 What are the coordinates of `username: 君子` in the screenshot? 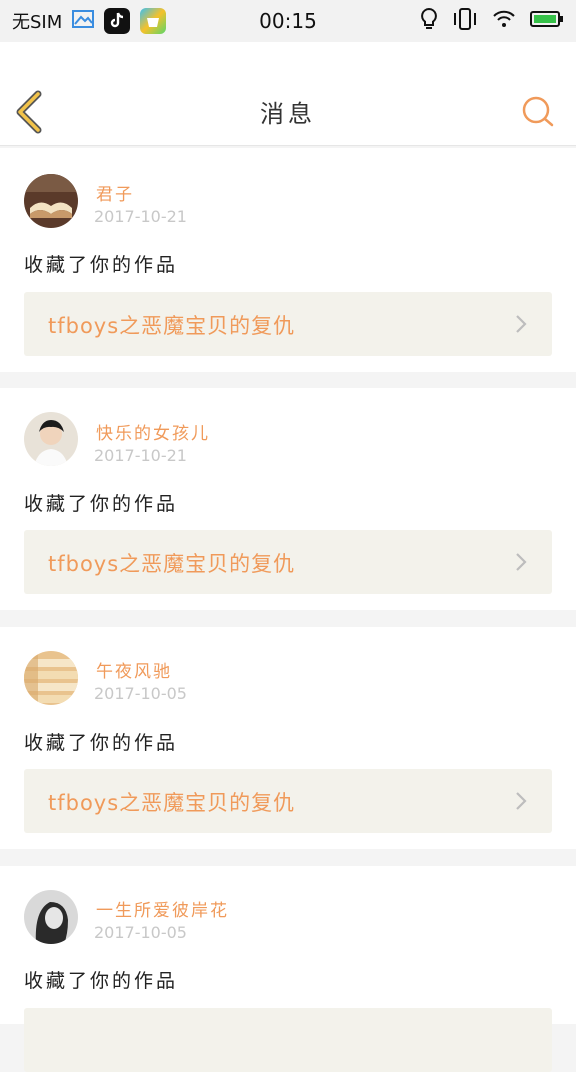 It's located at (115, 192).